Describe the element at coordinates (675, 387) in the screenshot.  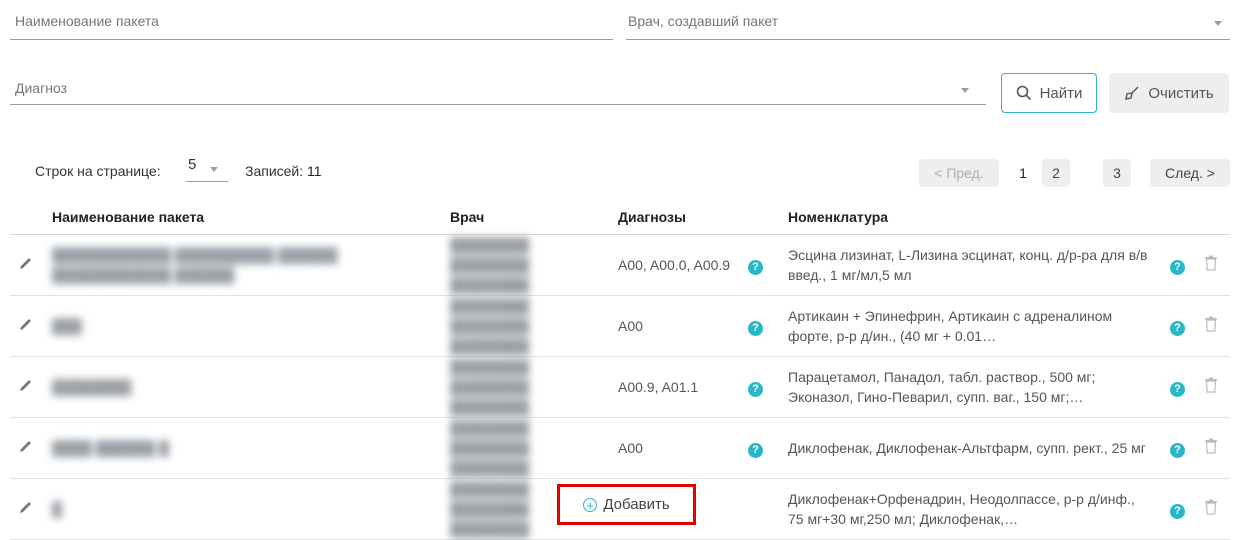
I see `diagnoses-cell: A00.9, A01.1` at that location.